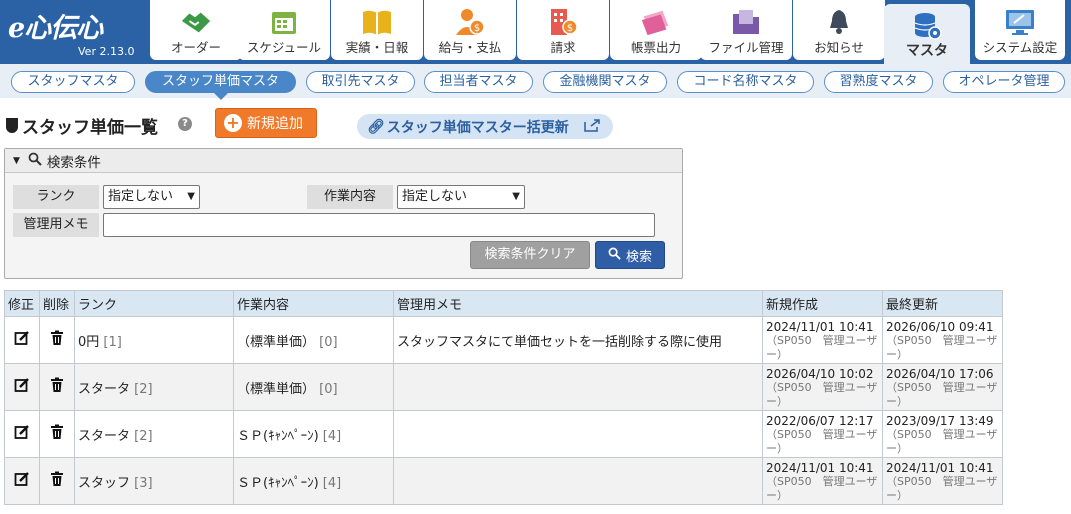  I want to click on nav-tab-reports: 帳票出力, so click(656, 30).